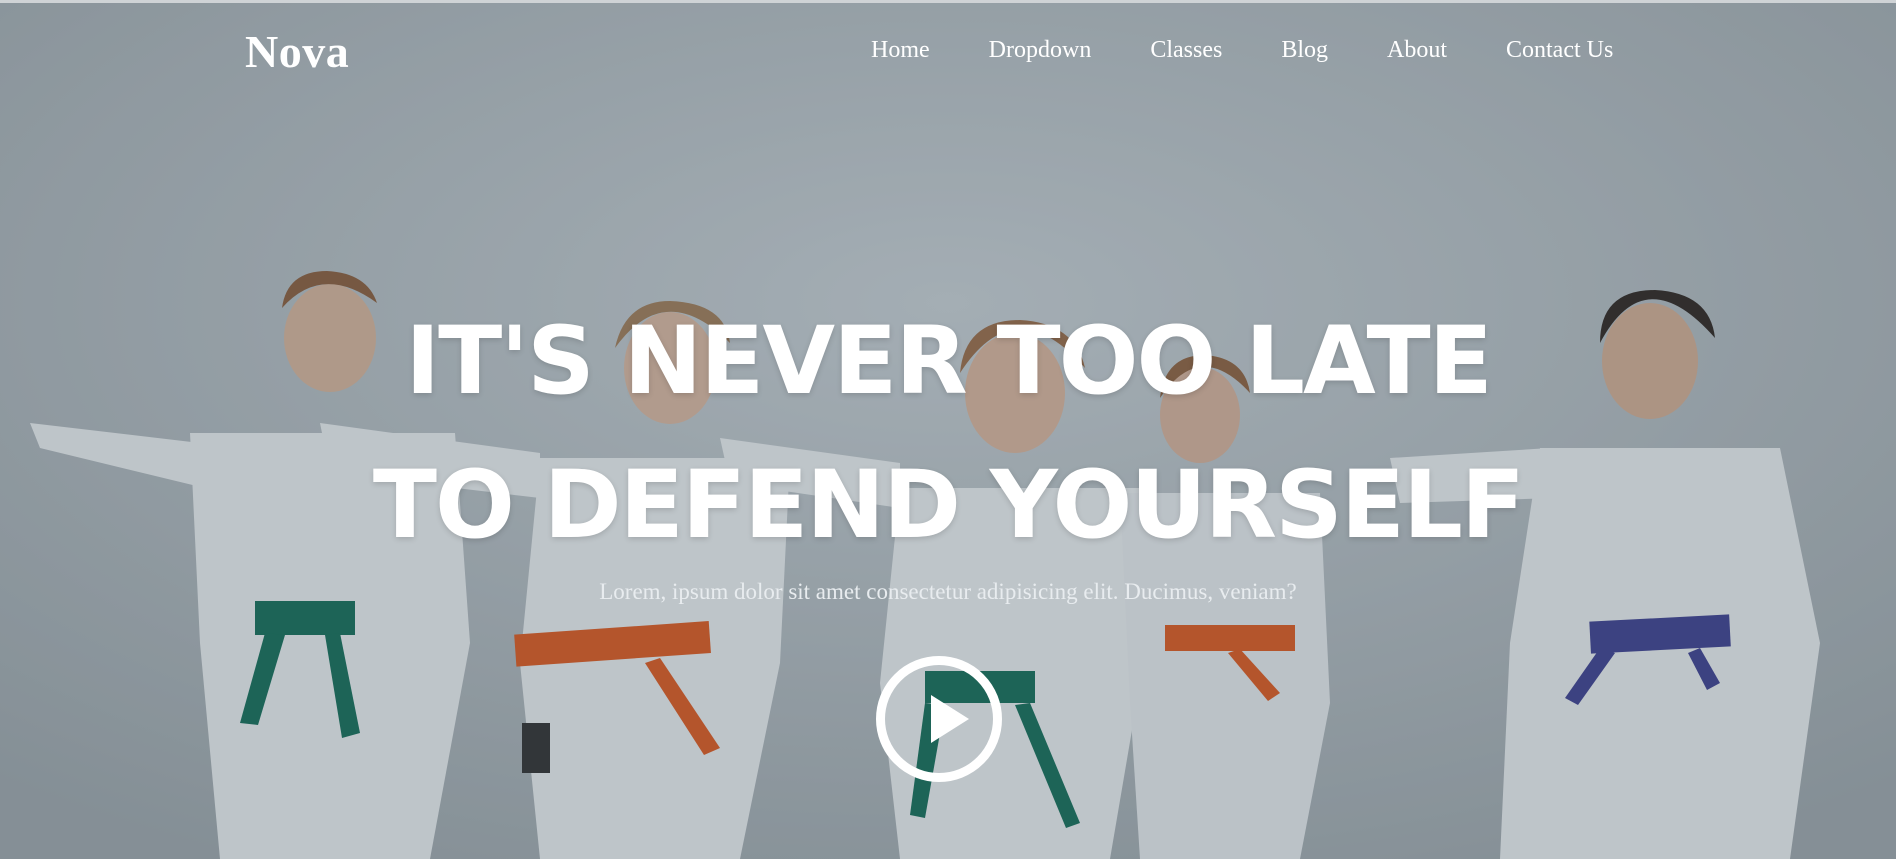  What do you see at coordinates (948, 505) in the screenshot?
I see `hero-headline-line2: TO DEFEND YOURSELF` at bounding box center [948, 505].